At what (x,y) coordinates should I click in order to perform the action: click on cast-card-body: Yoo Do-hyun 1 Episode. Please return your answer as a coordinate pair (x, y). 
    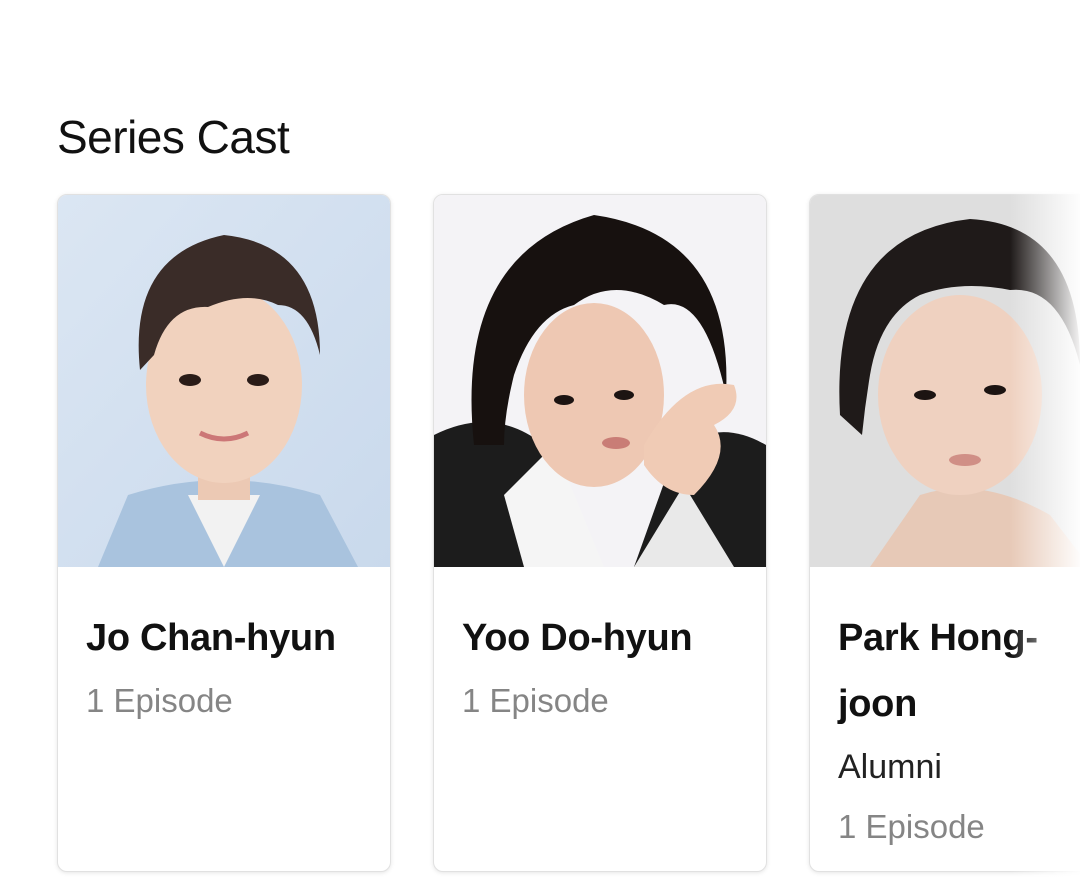
    Looking at the image, I should click on (600, 649).